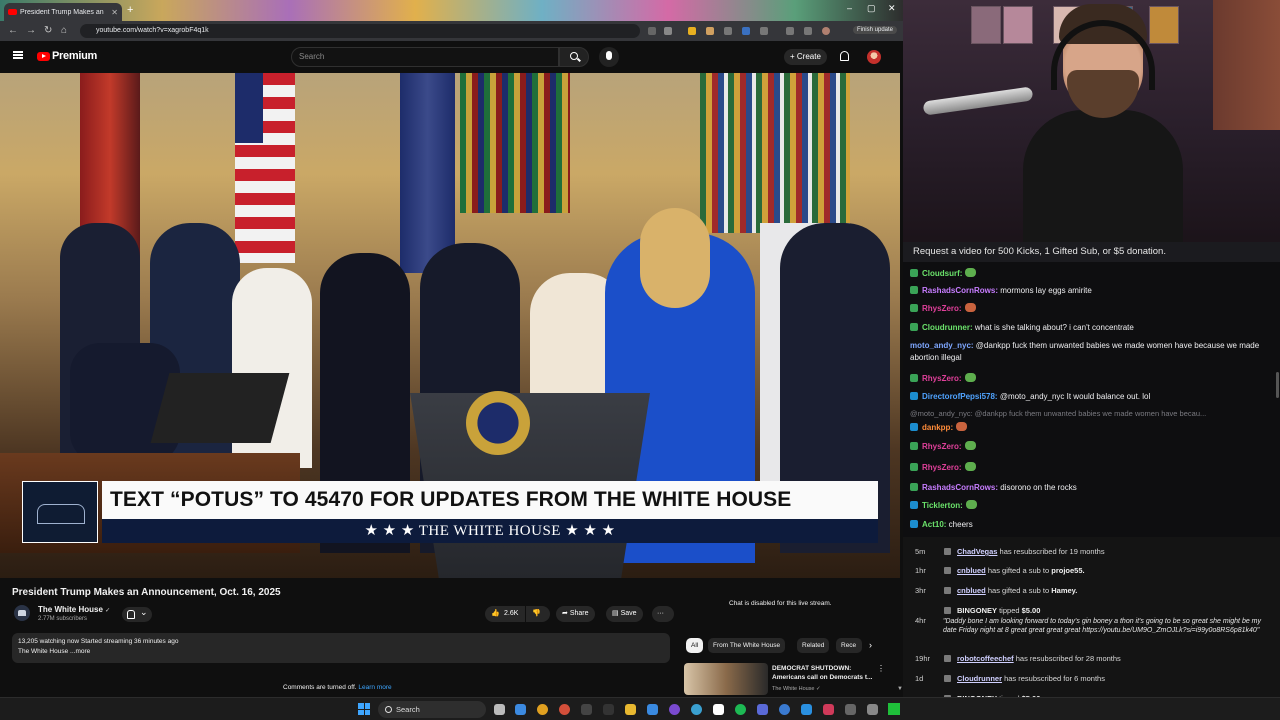 The height and width of the screenshot is (720, 1280). Describe the element at coordinates (427, 173) in the screenshot. I see `flag-shape` at that location.